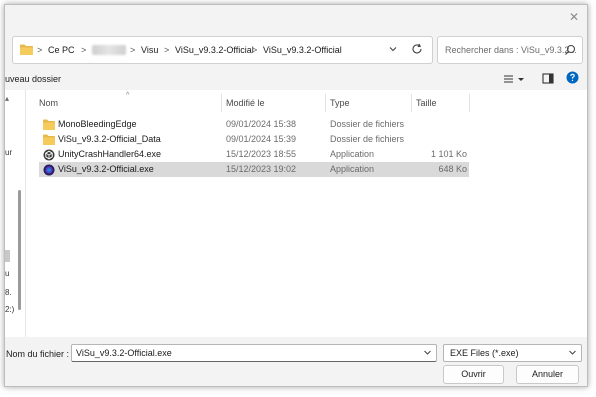  What do you see at coordinates (8, 152) in the screenshot?
I see `nav-item-fragment: ur` at bounding box center [8, 152].